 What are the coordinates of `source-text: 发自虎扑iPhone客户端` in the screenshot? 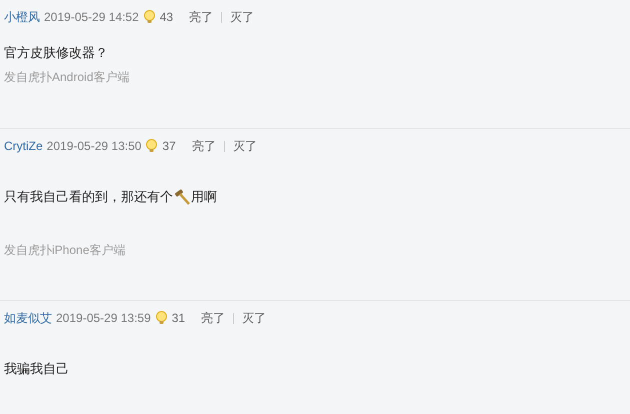 It's located at (65, 250).